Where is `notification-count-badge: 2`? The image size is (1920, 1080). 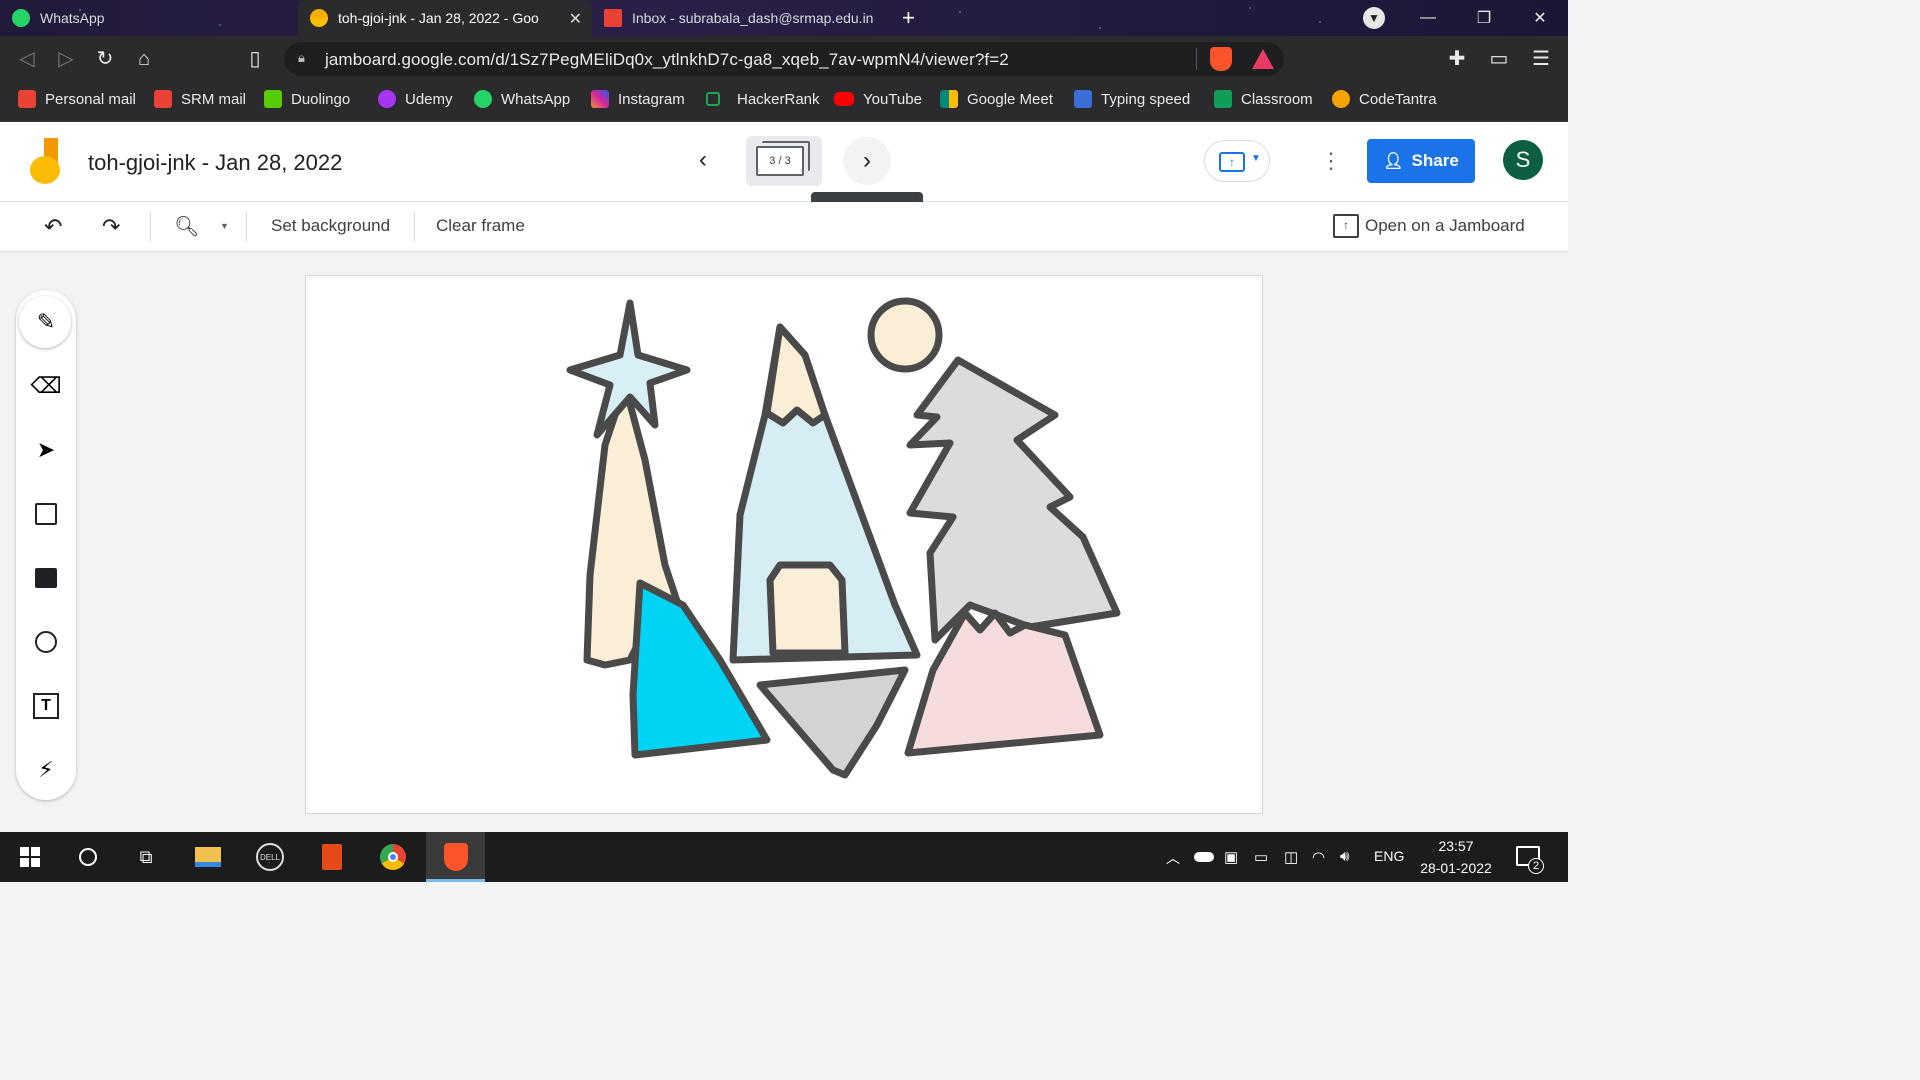 notification-count-badge: 2 is located at coordinates (1536, 866).